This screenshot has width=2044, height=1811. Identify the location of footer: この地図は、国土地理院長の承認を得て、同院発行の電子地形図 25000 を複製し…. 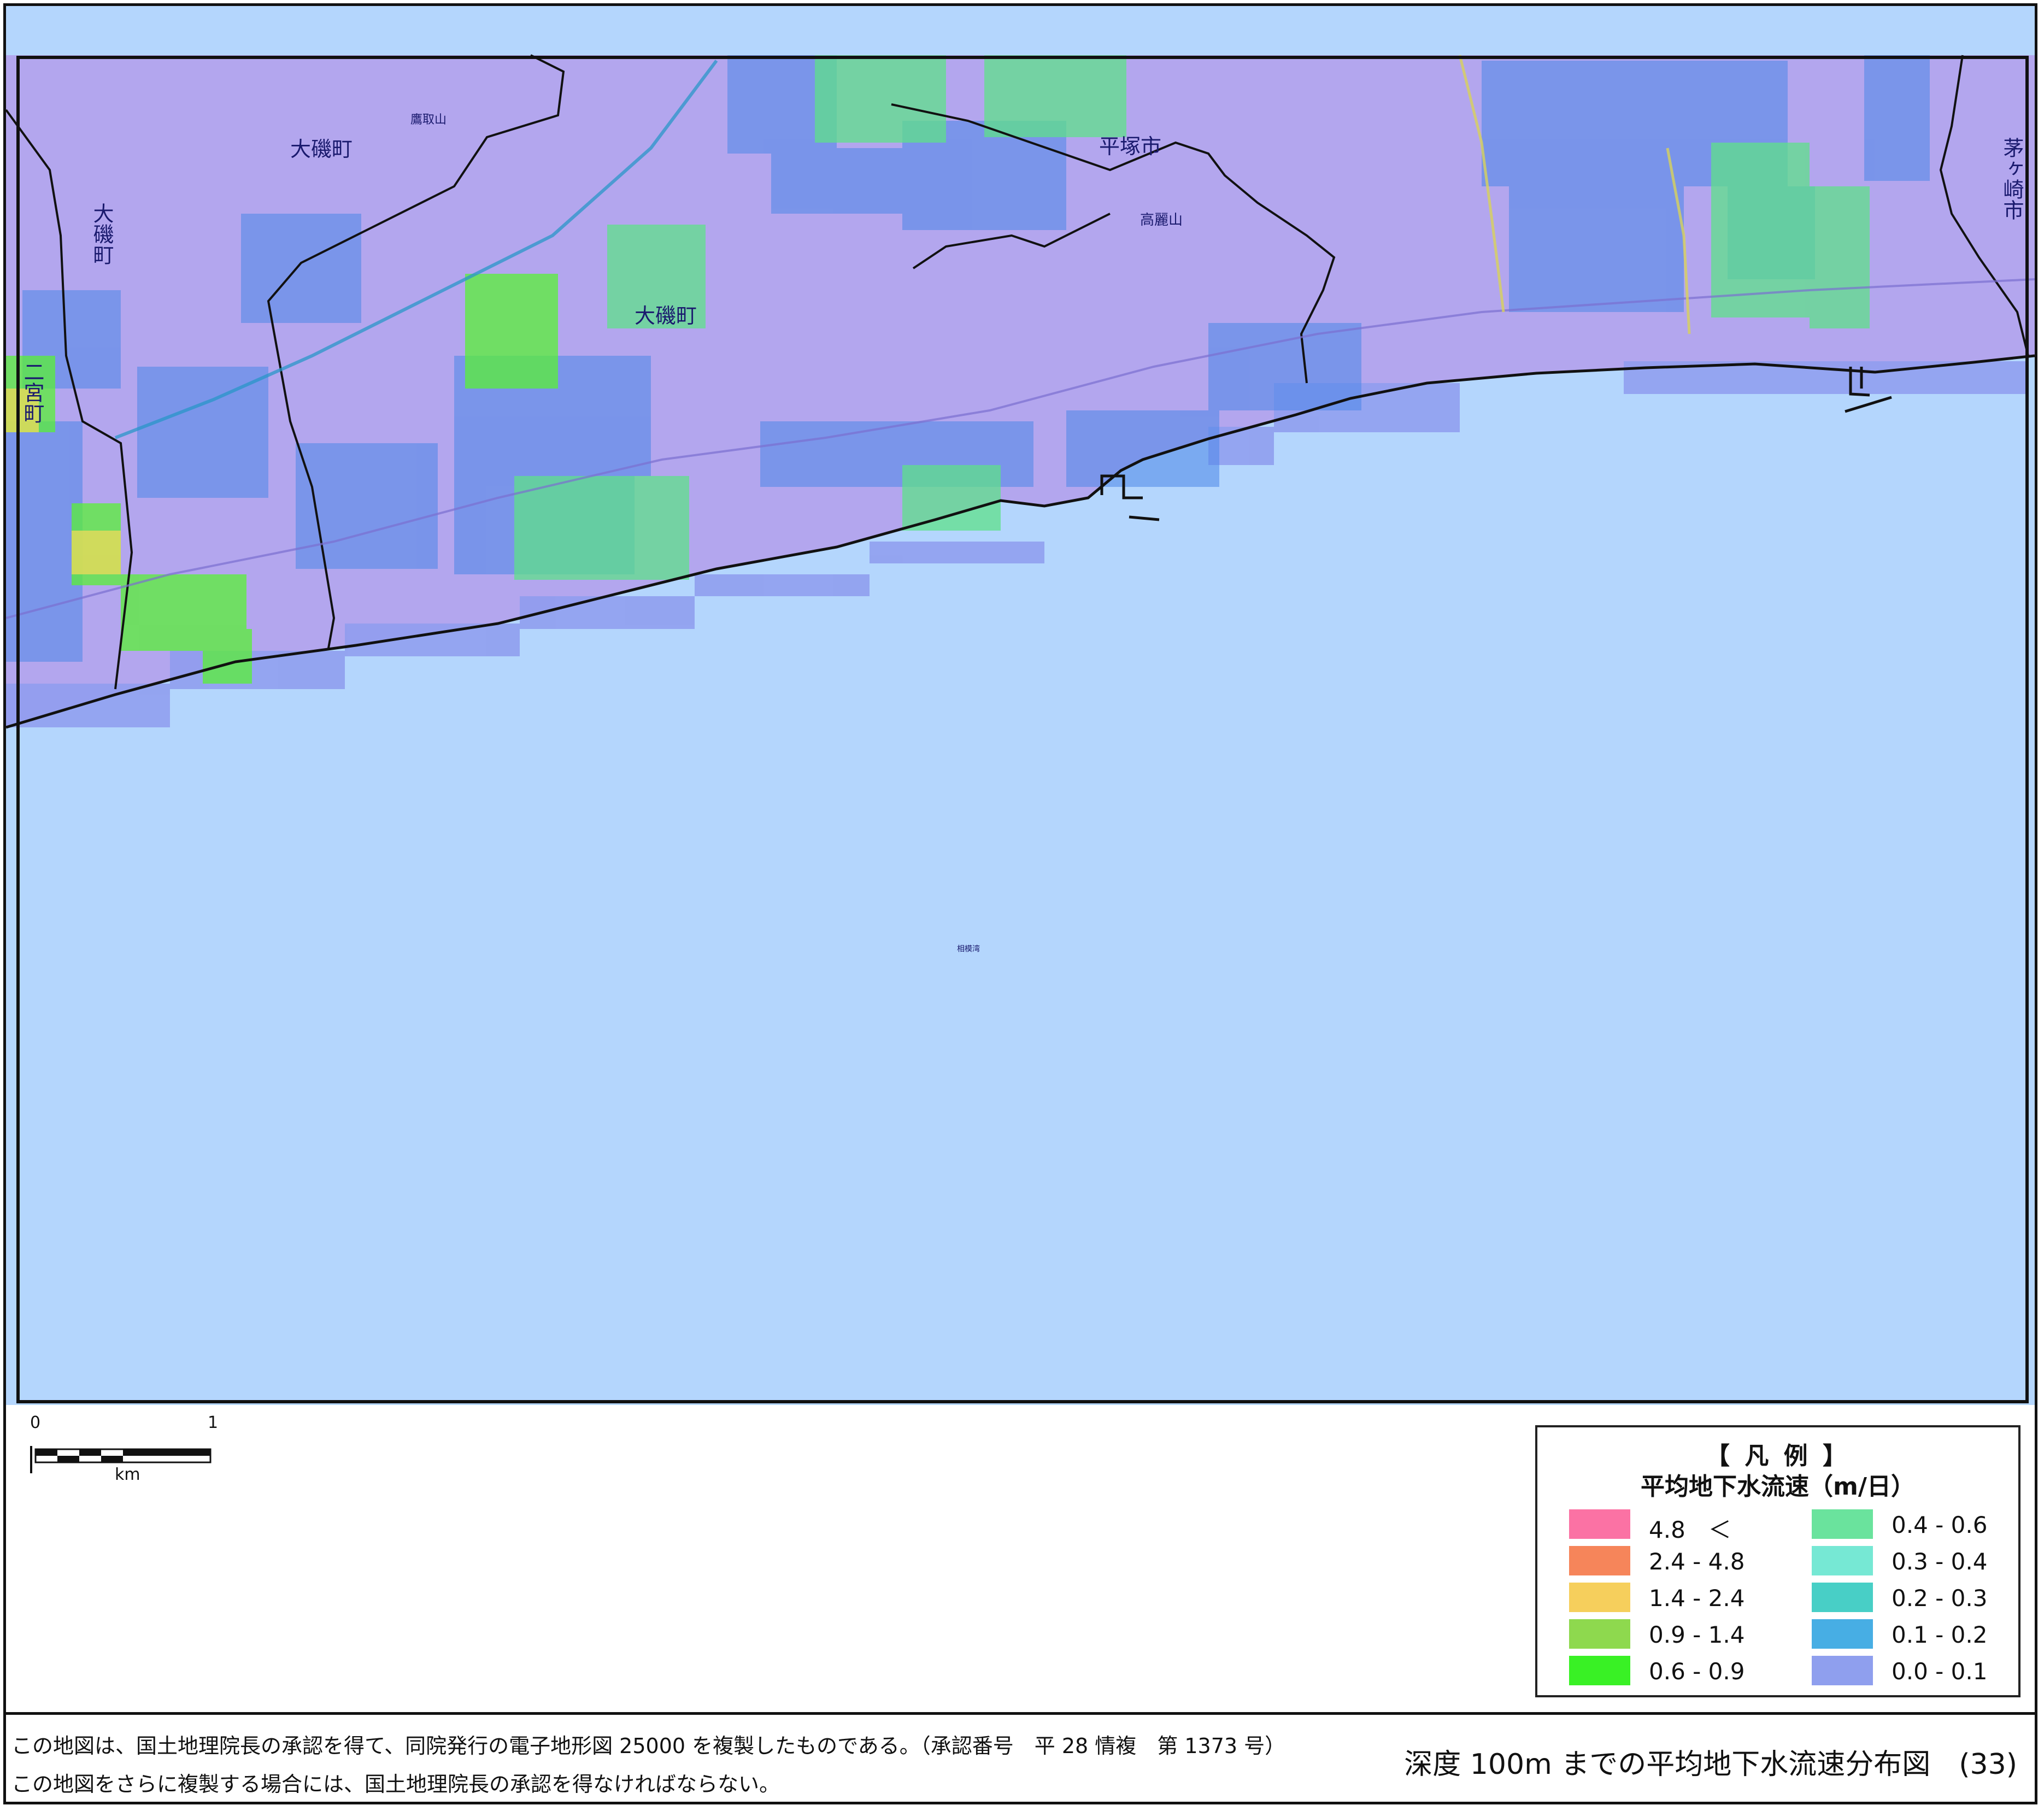
(1020, 1759).